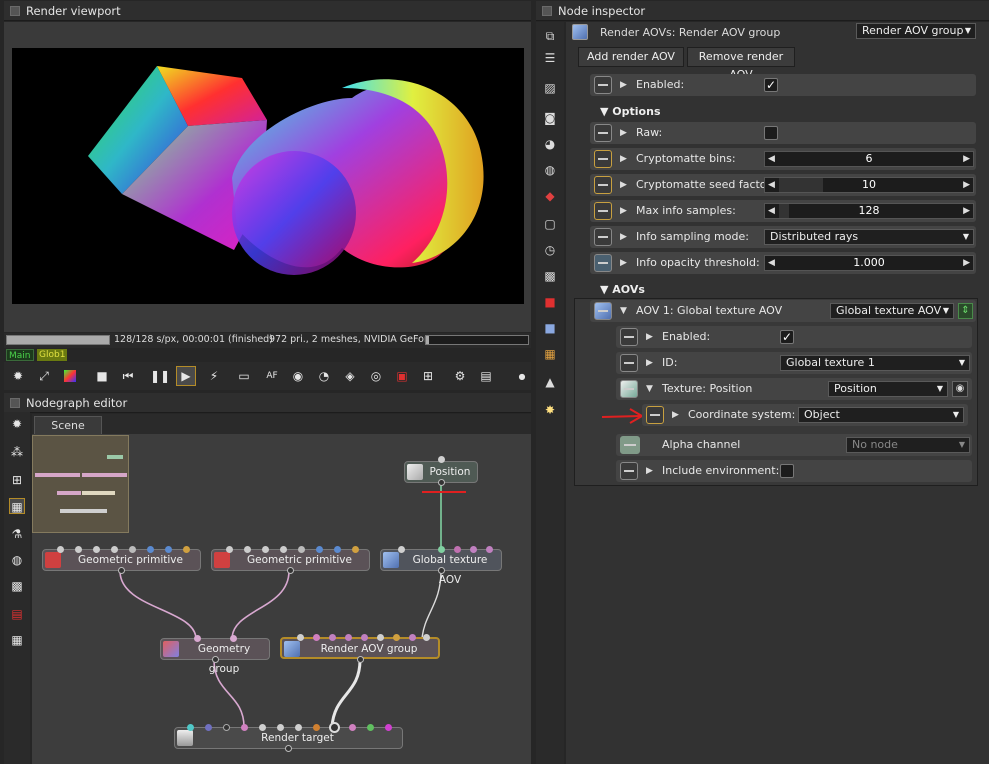  What do you see at coordinates (869, 263) in the screenshot?
I see `info-opacity-input: ◀ 1.000 ▶` at bounding box center [869, 263].